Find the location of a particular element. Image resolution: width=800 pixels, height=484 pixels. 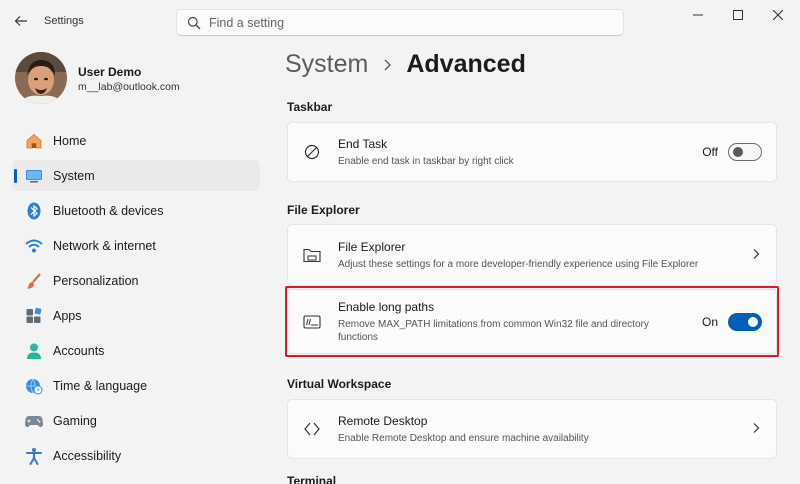

sidebar-item-bluetooth: Bluetooth & devices is located at coordinates (136, 210).